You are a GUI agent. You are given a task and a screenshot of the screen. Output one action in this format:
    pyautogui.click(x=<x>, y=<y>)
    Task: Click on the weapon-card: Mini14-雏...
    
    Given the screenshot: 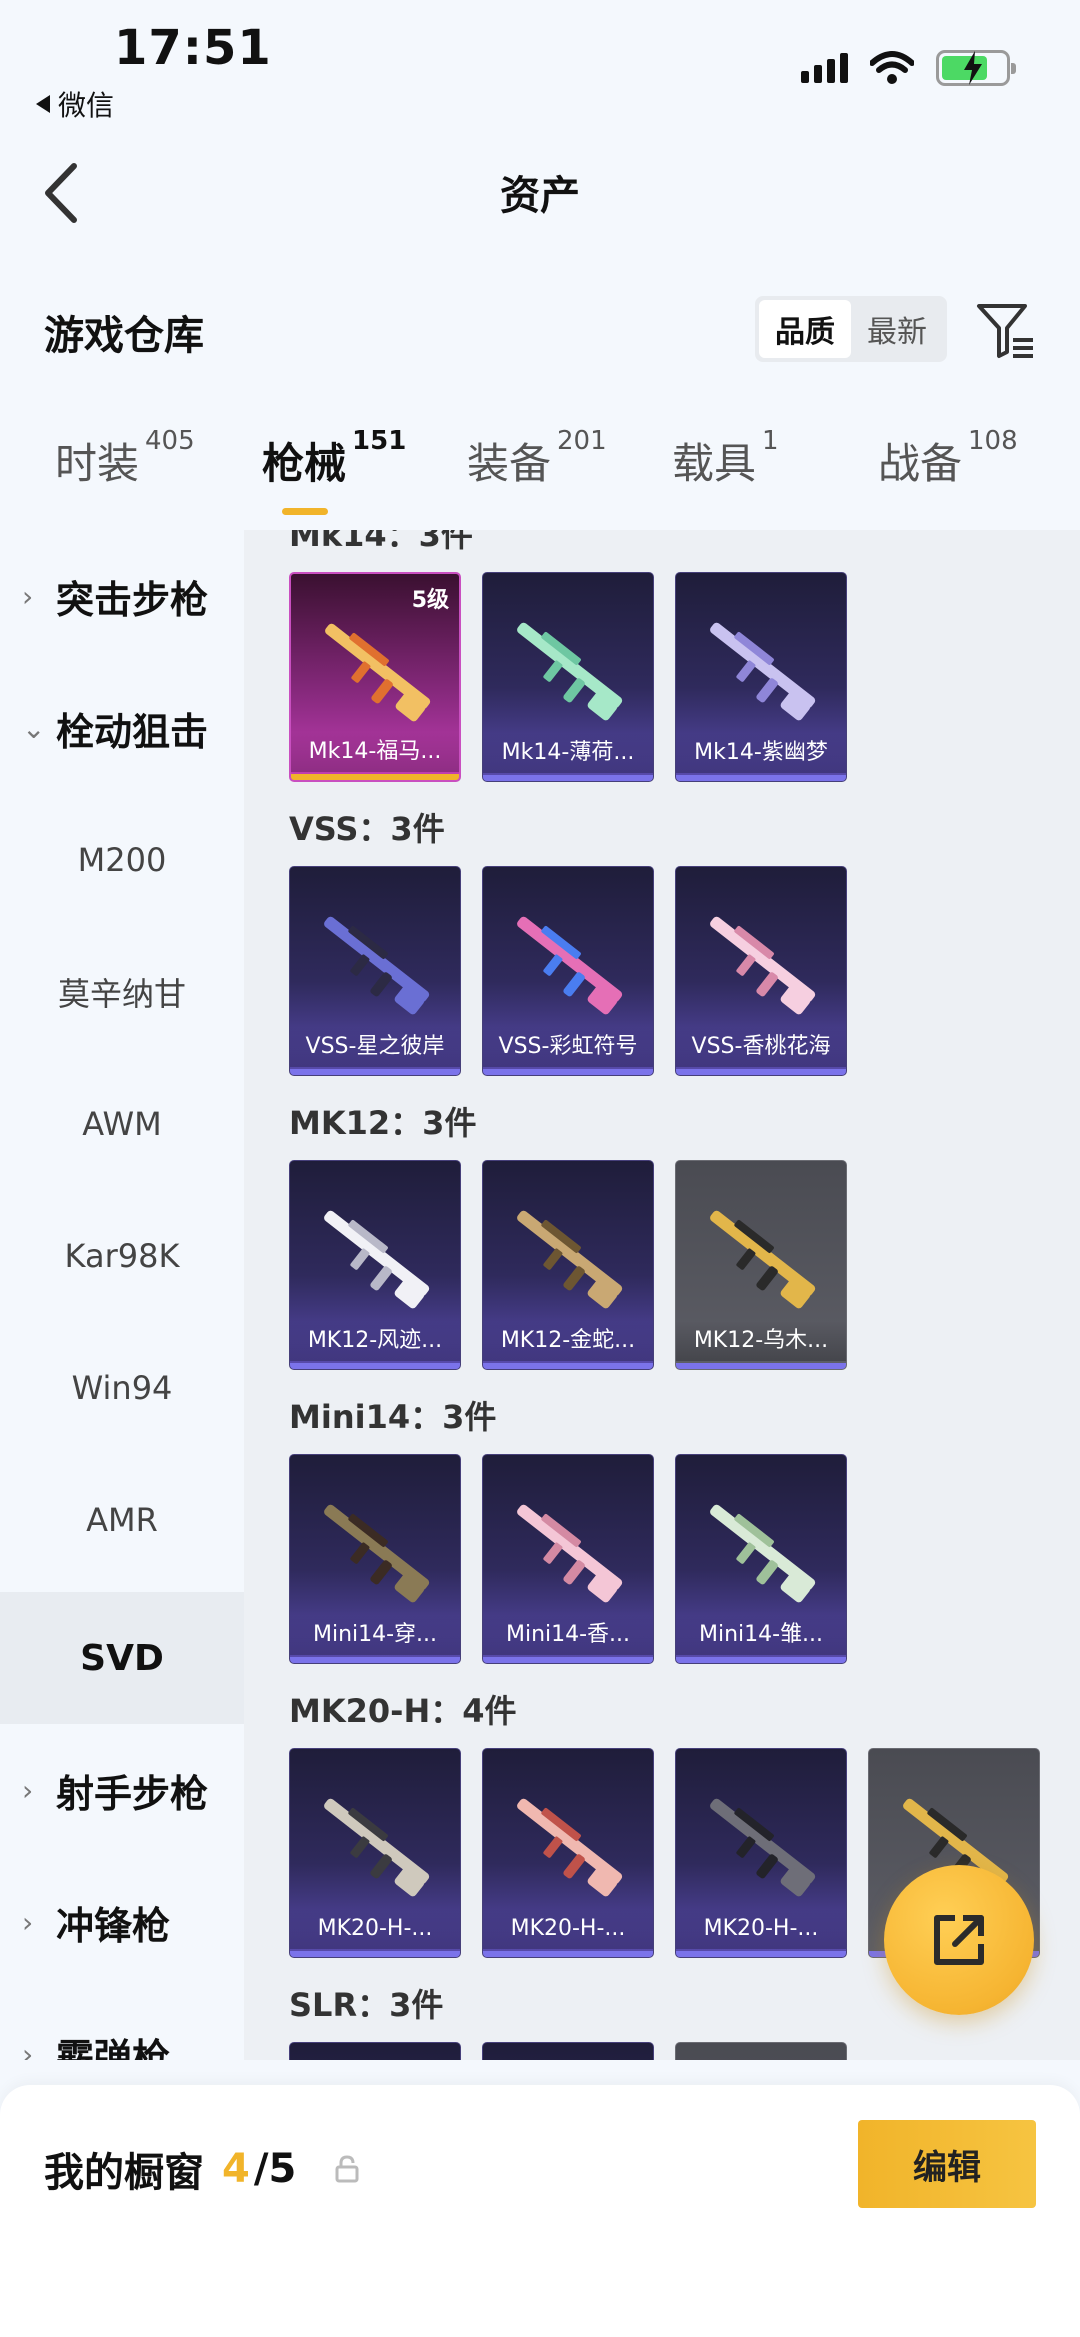 What is the action you would take?
    pyautogui.click(x=761, y=1559)
    